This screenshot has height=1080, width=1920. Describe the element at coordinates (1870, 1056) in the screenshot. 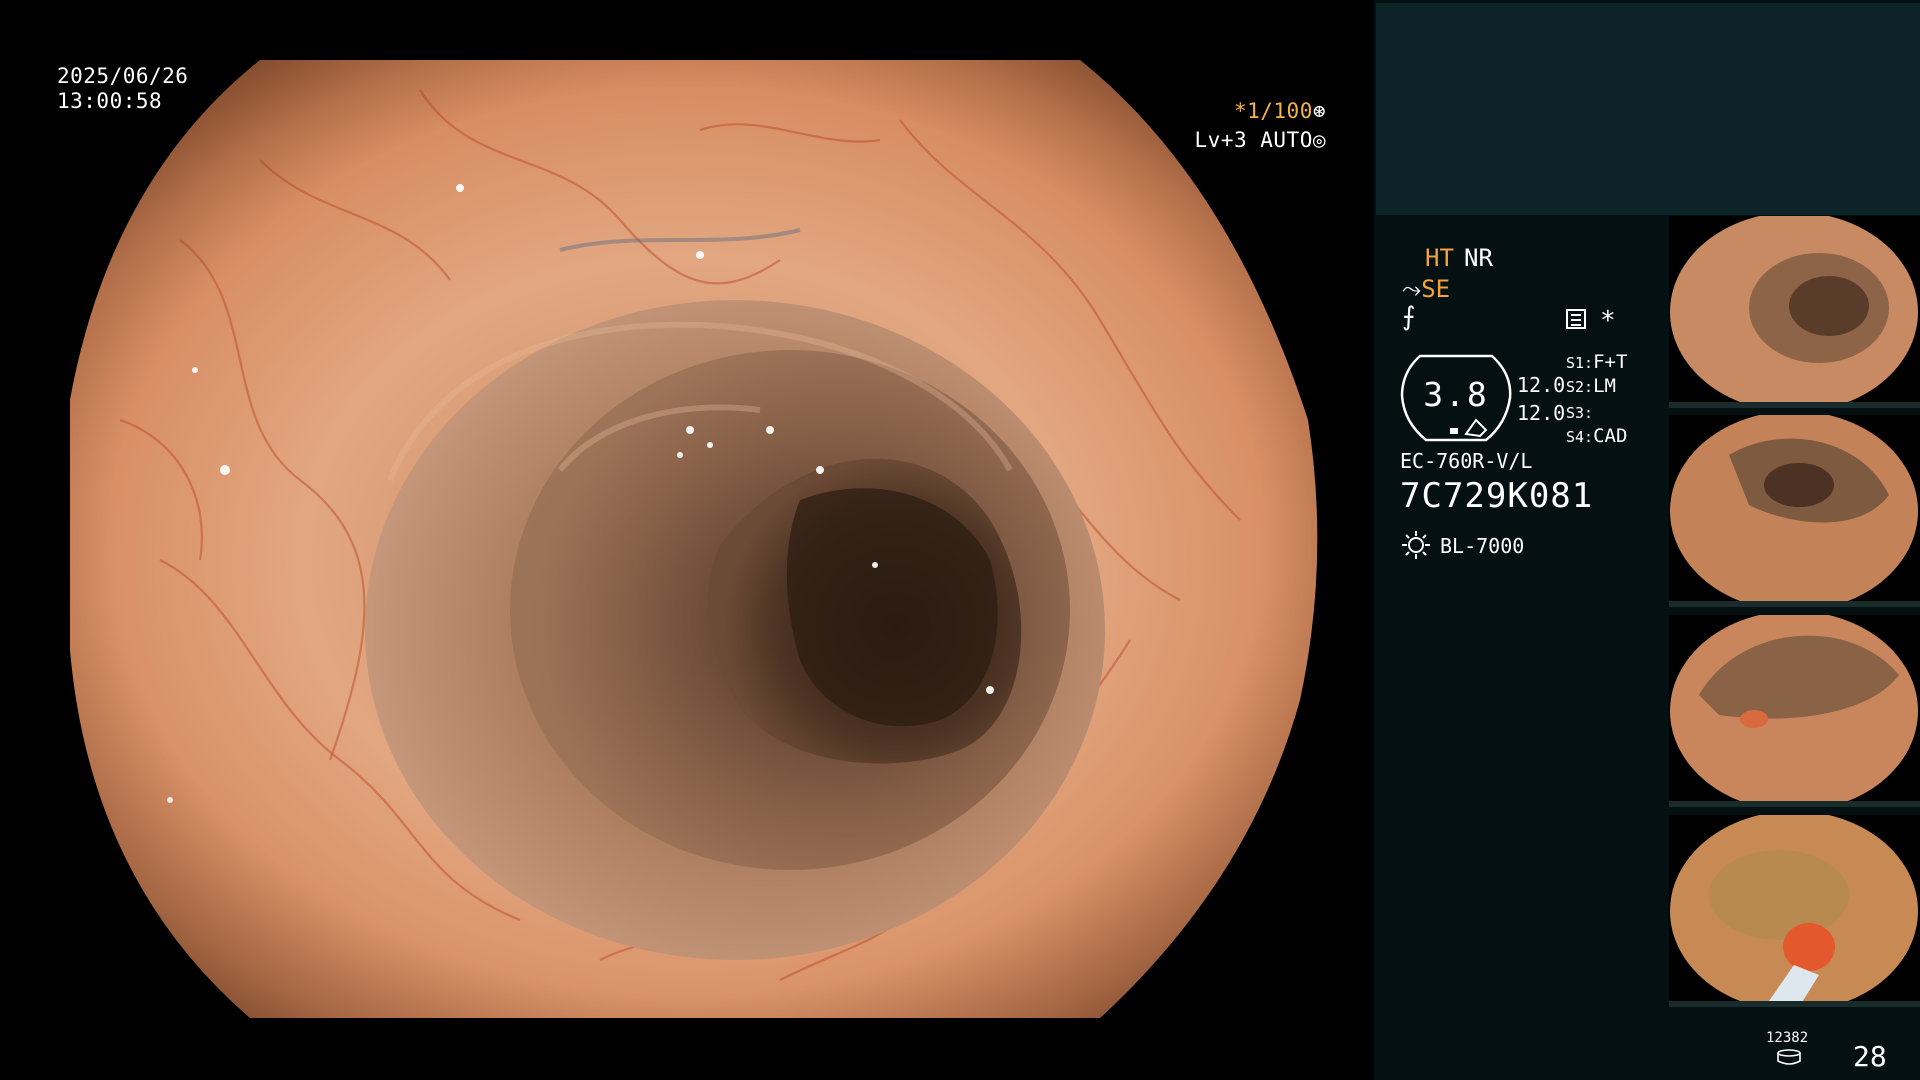

I see `frame-number: 28` at that location.